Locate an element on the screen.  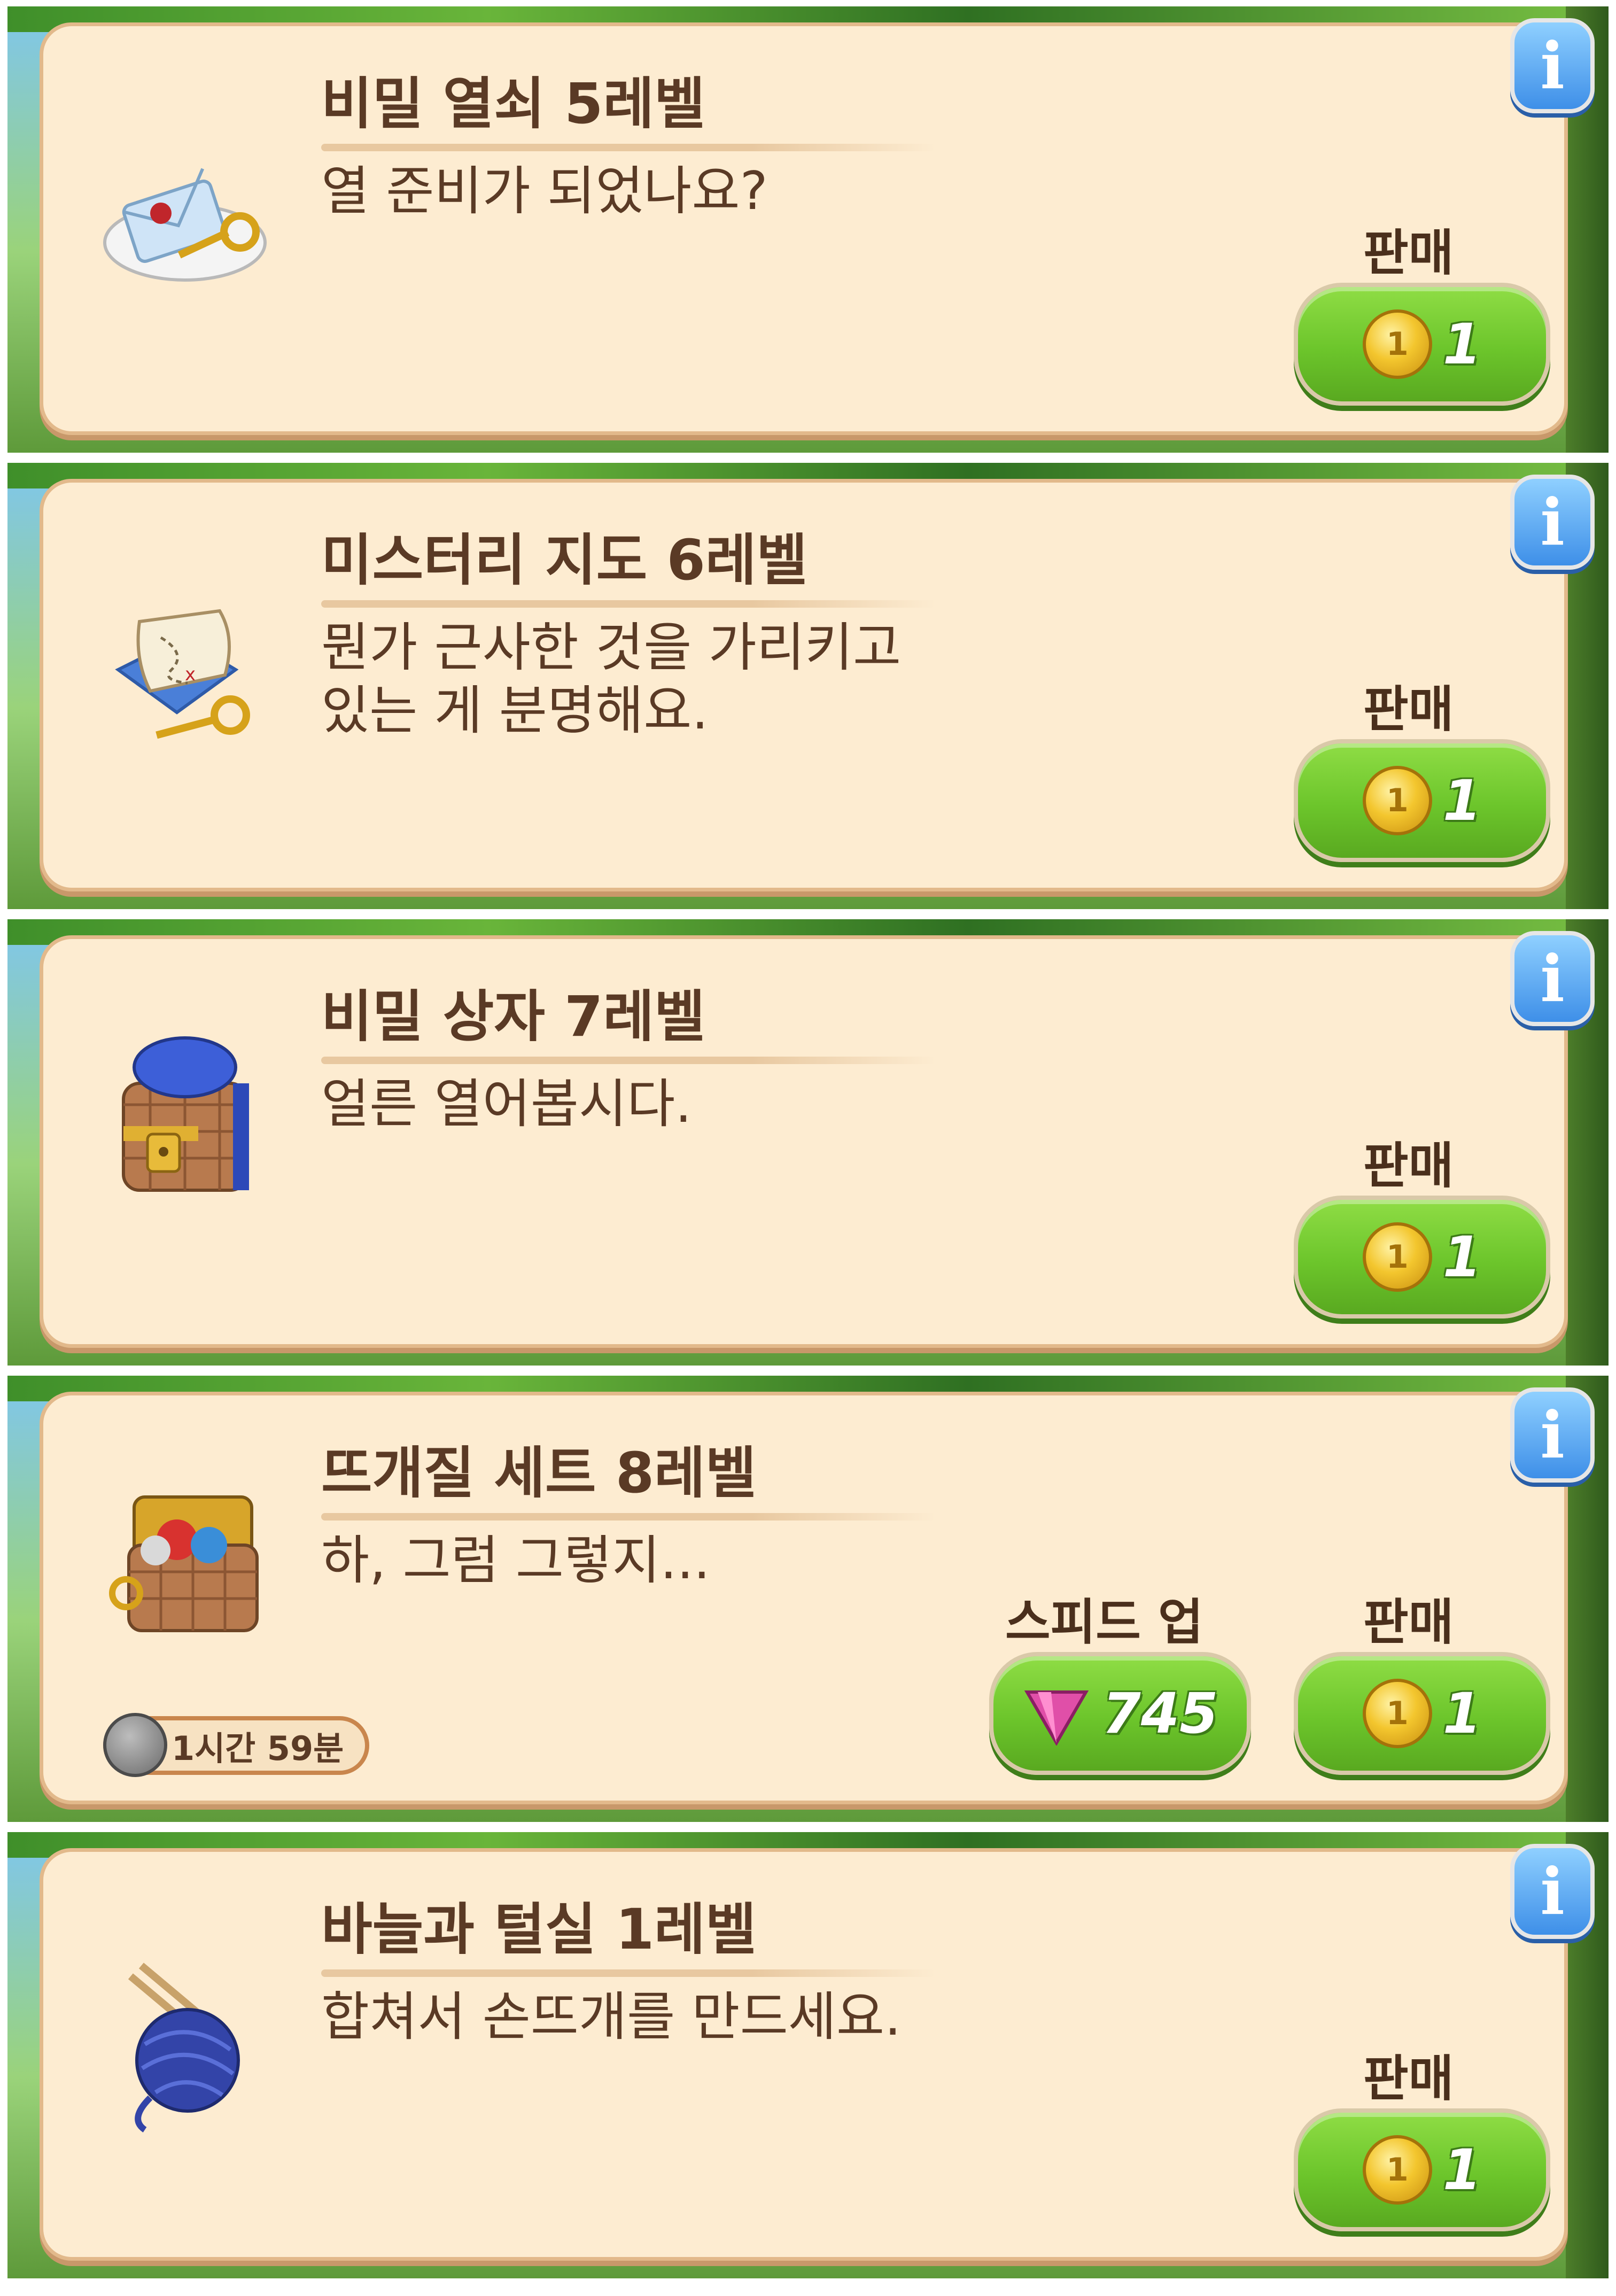
item-title: 미스터리 지도 6레벨 is located at coordinates (564, 560).